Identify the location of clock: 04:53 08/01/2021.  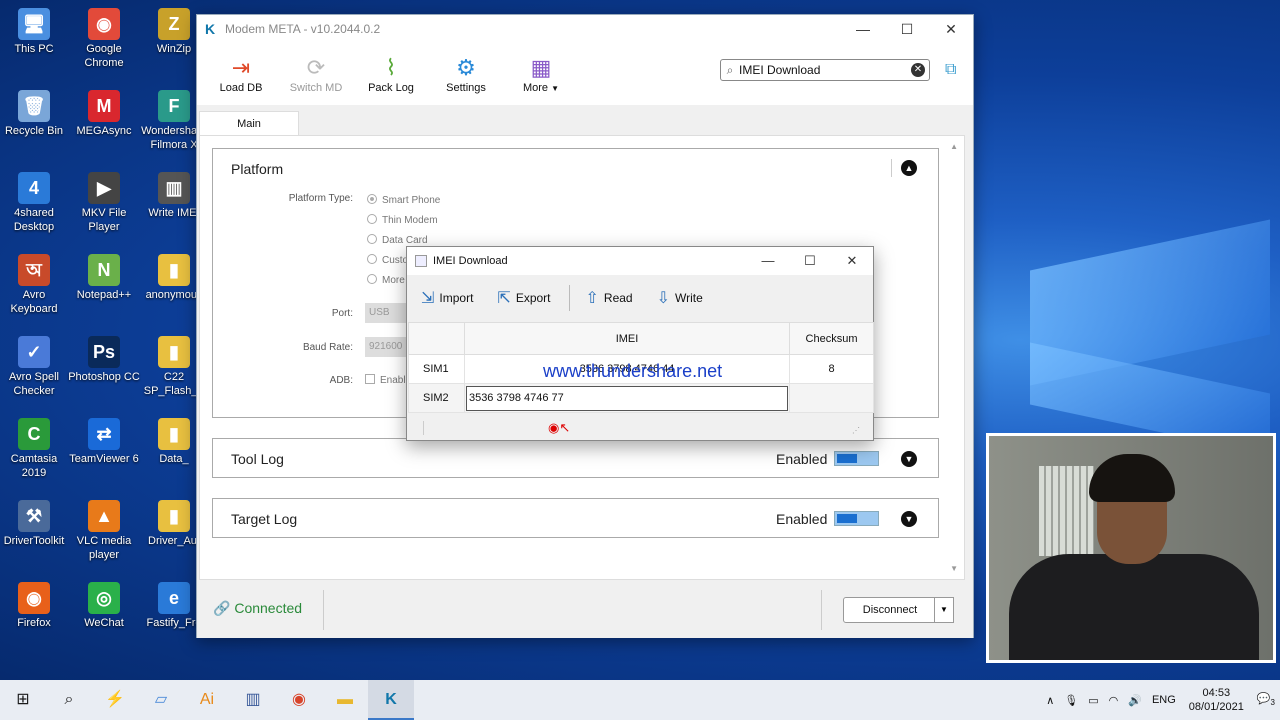
(1216, 700).